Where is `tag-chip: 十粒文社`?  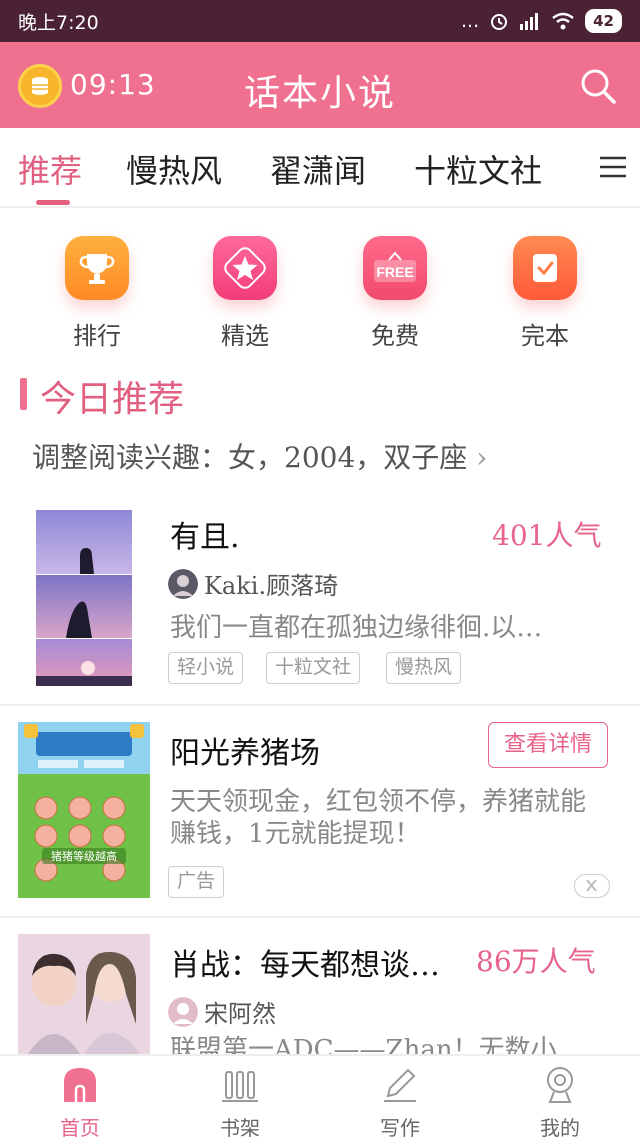
tag-chip: 十粒文社 is located at coordinates (313, 668).